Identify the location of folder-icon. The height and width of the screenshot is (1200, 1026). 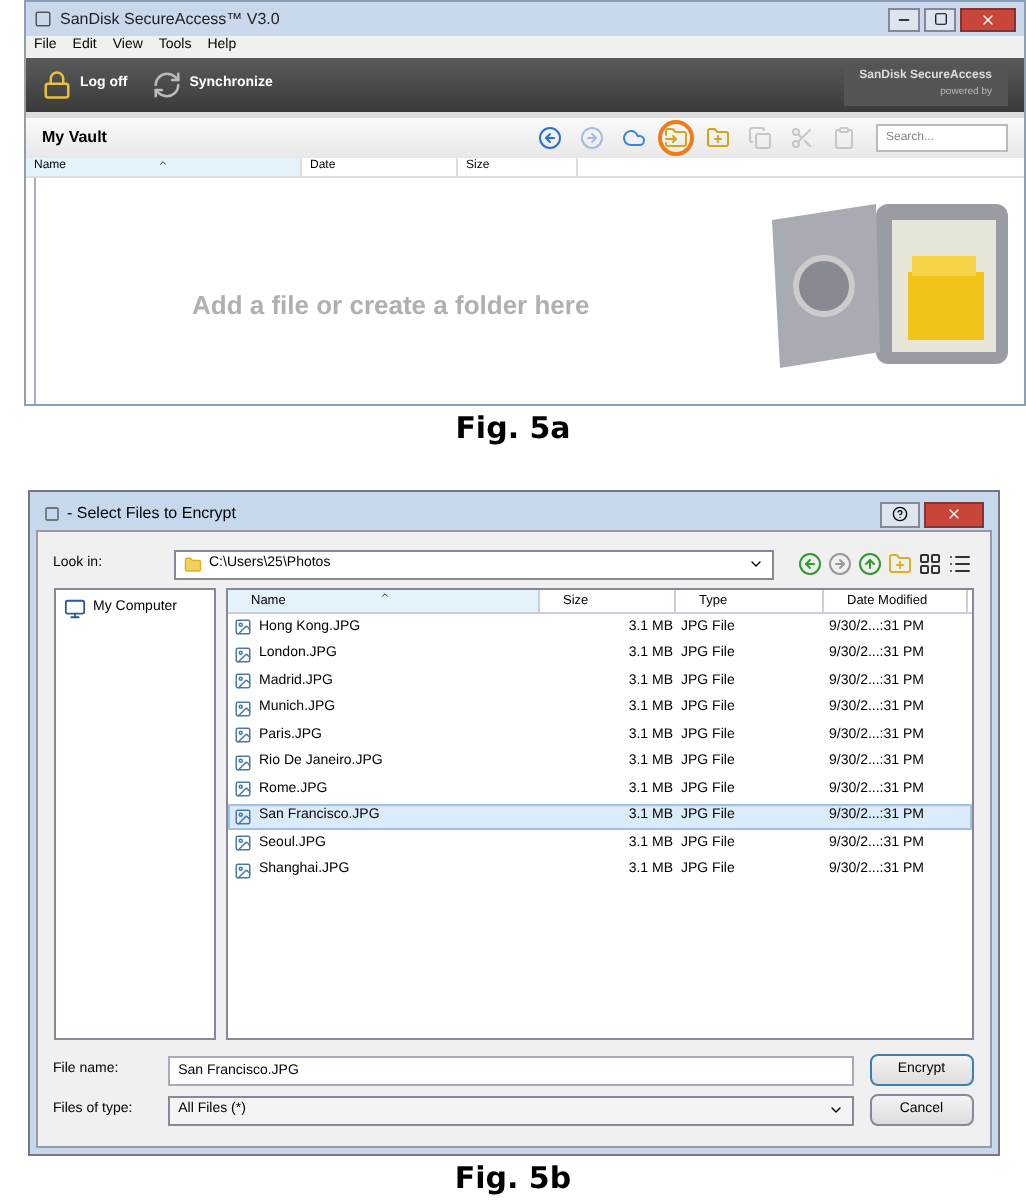
(192, 564).